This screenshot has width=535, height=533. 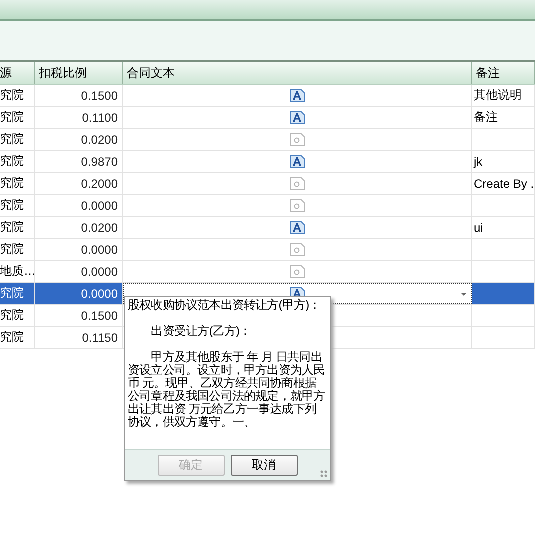 I want to click on table-cell: 0.1100, so click(x=100, y=117).